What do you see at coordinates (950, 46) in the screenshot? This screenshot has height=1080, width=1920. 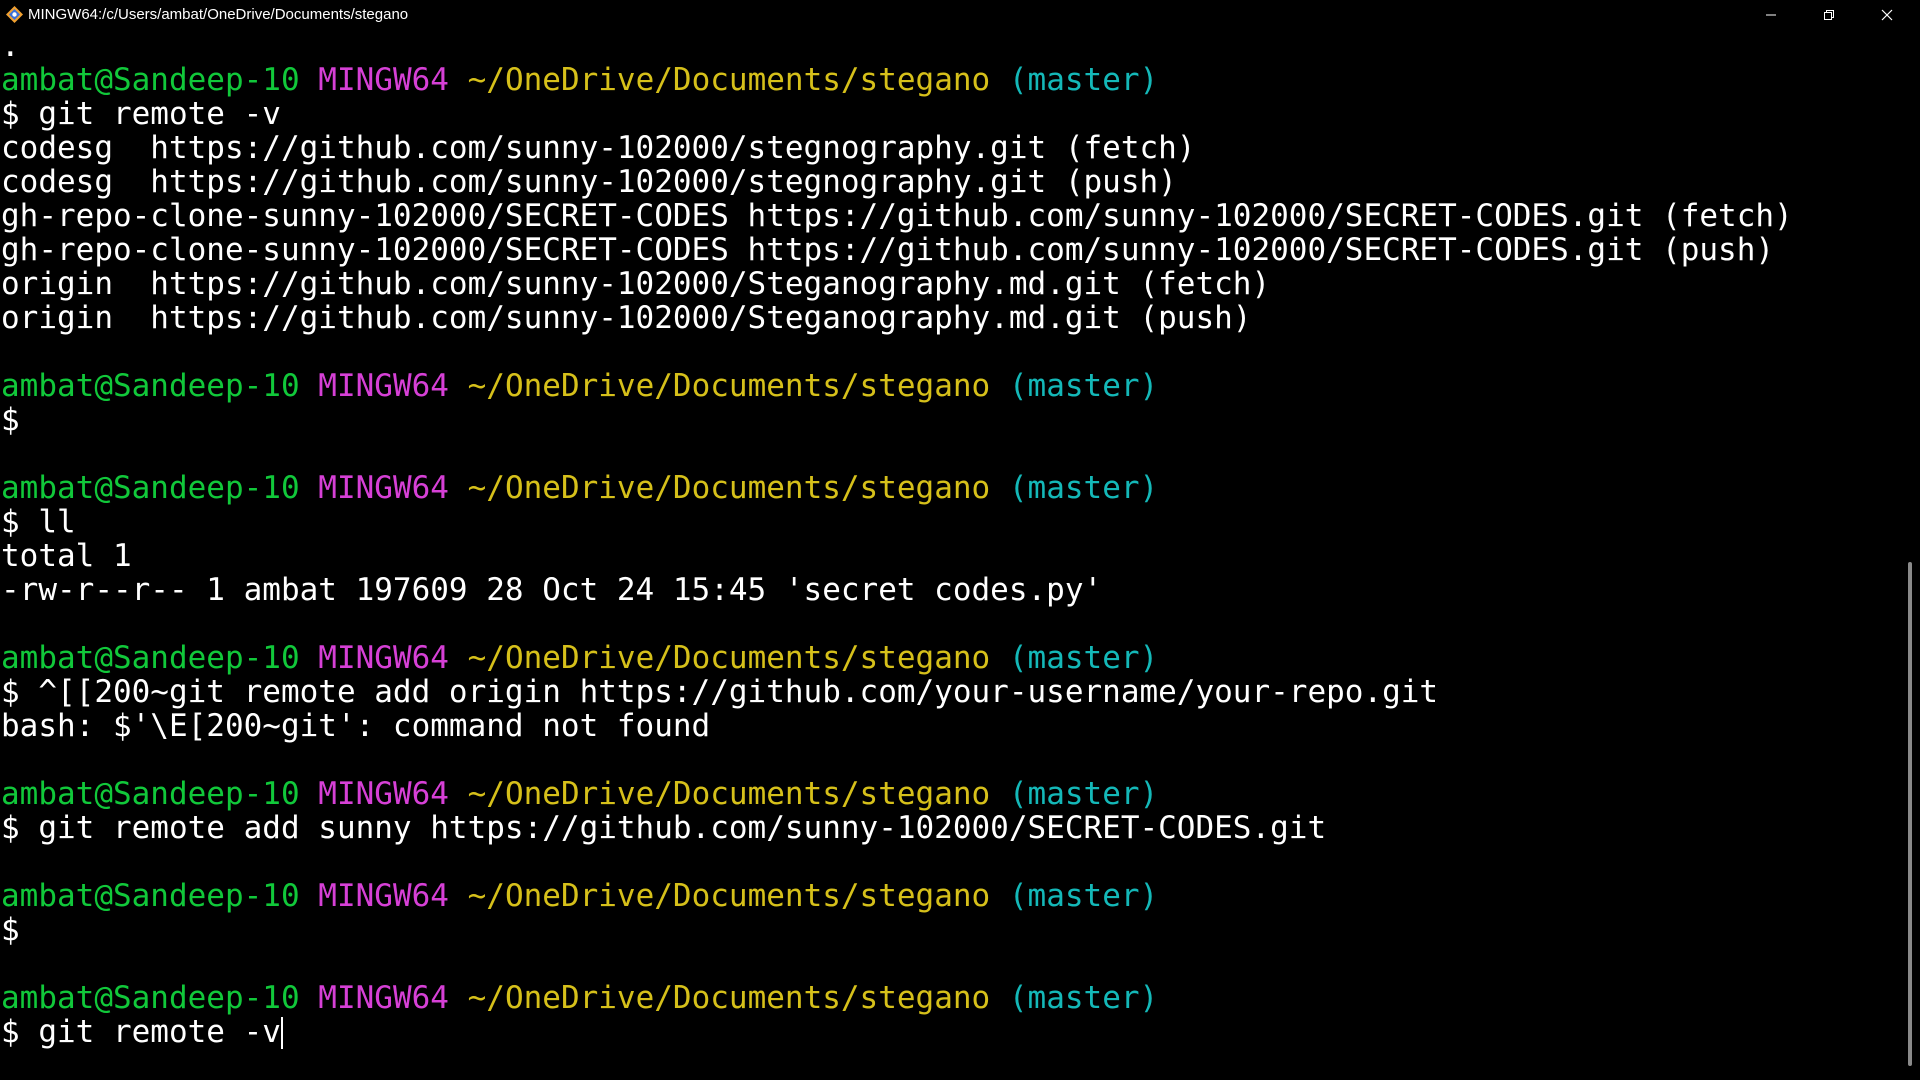 I see `output-line: .` at bounding box center [950, 46].